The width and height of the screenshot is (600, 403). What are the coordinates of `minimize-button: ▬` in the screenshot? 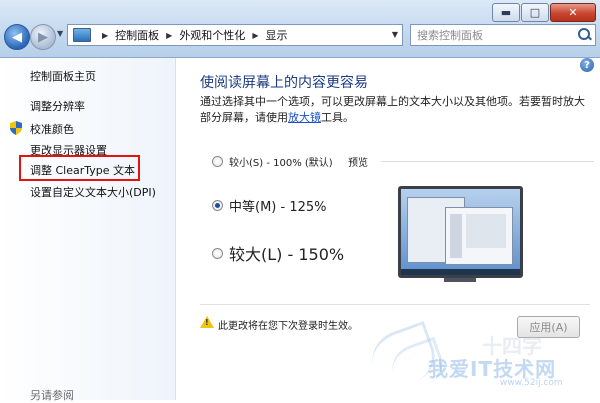 It's located at (506, 12).